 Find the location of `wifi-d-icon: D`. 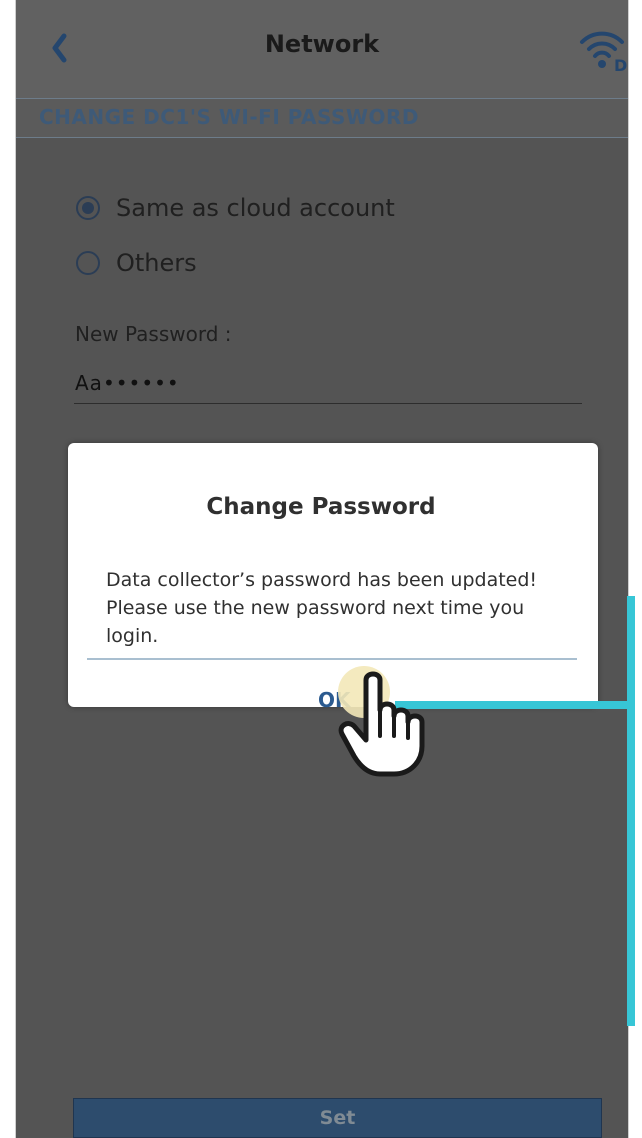

wifi-d-icon: D is located at coordinates (602, 49).